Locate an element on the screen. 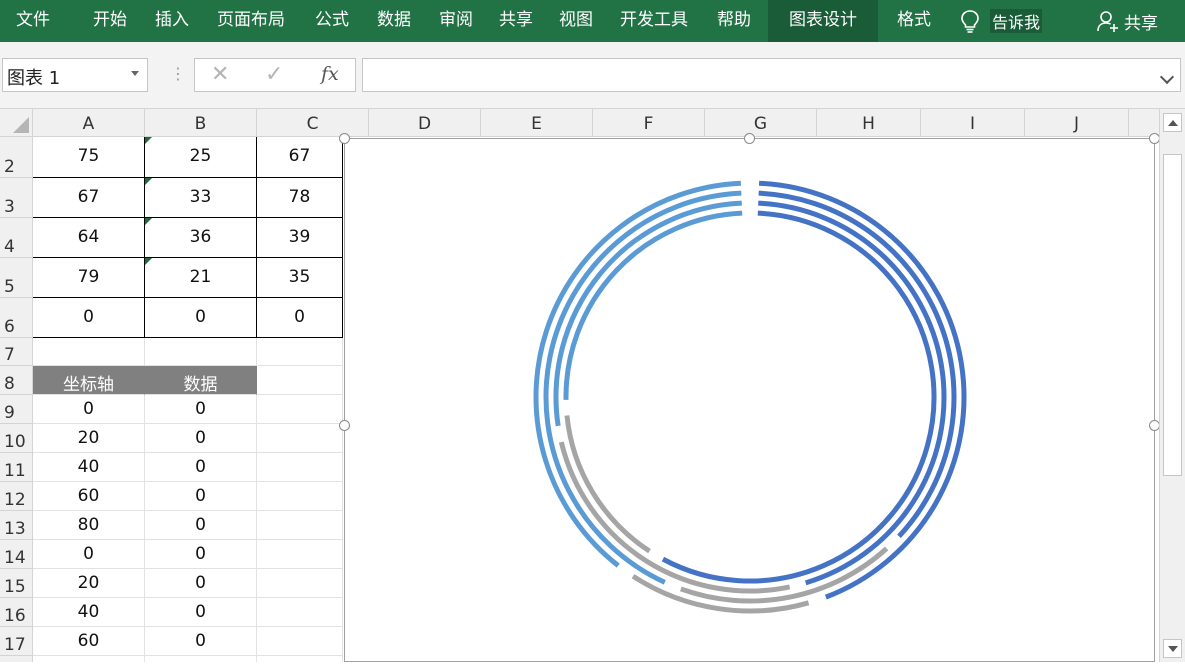 The width and height of the screenshot is (1185, 665). drag-handle-icon: ⋮ is located at coordinates (178, 73).